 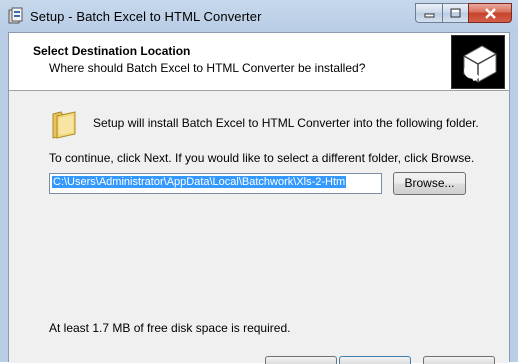 I want to click on install-box-icon, so click(x=478, y=62).